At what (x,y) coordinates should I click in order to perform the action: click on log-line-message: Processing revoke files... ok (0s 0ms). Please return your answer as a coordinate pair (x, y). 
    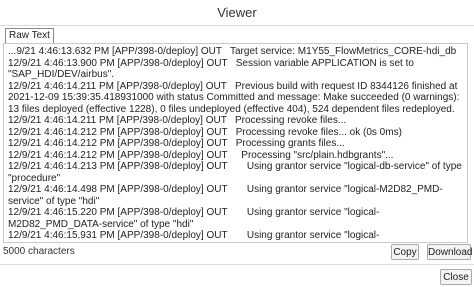
    Looking at the image, I should click on (318, 132).